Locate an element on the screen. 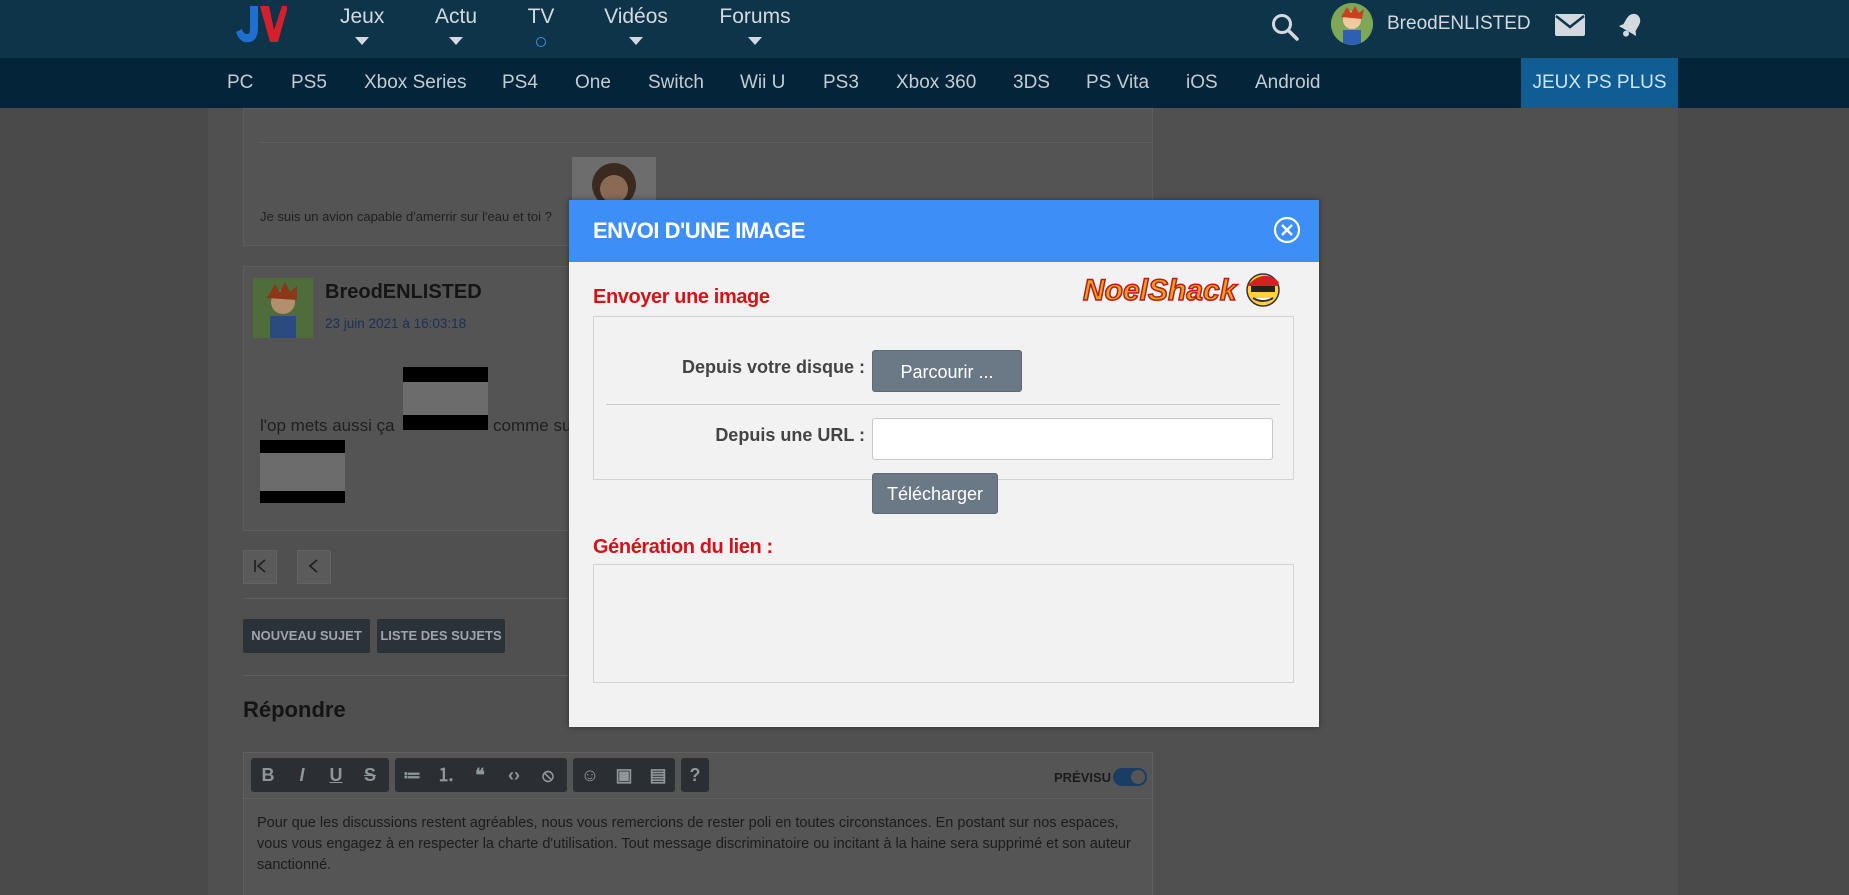 The width and height of the screenshot is (1849, 895). jv-logo is located at coordinates (259, 25).